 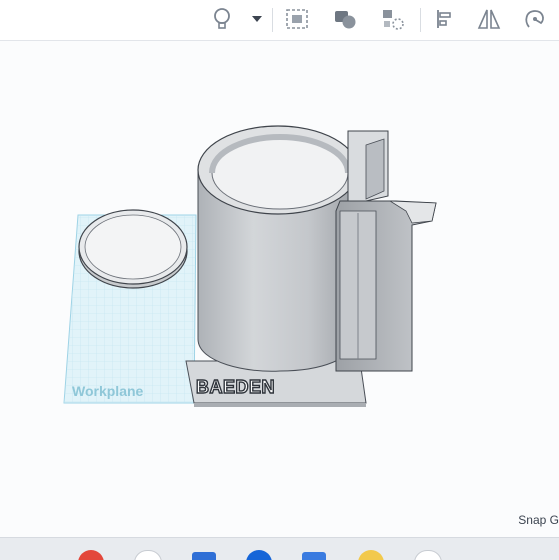 I want to click on top-toolbar, so click(x=279, y=20).